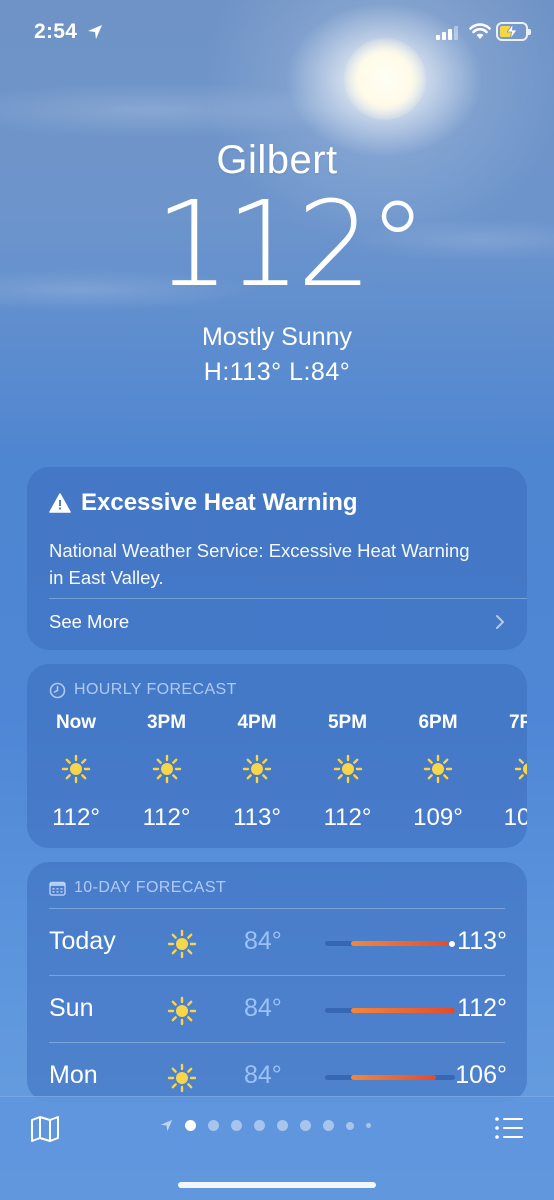  Describe the element at coordinates (265, 1125) in the screenshot. I see `page-indicator` at that location.